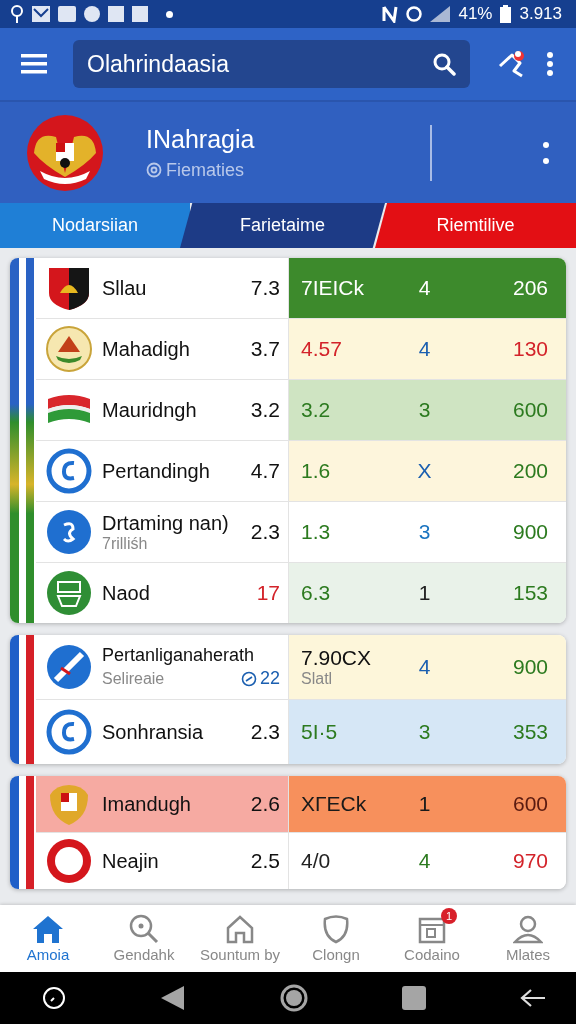 The width and height of the screenshot is (576, 1024). I want to click on team-score: 3.2, so click(265, 410).